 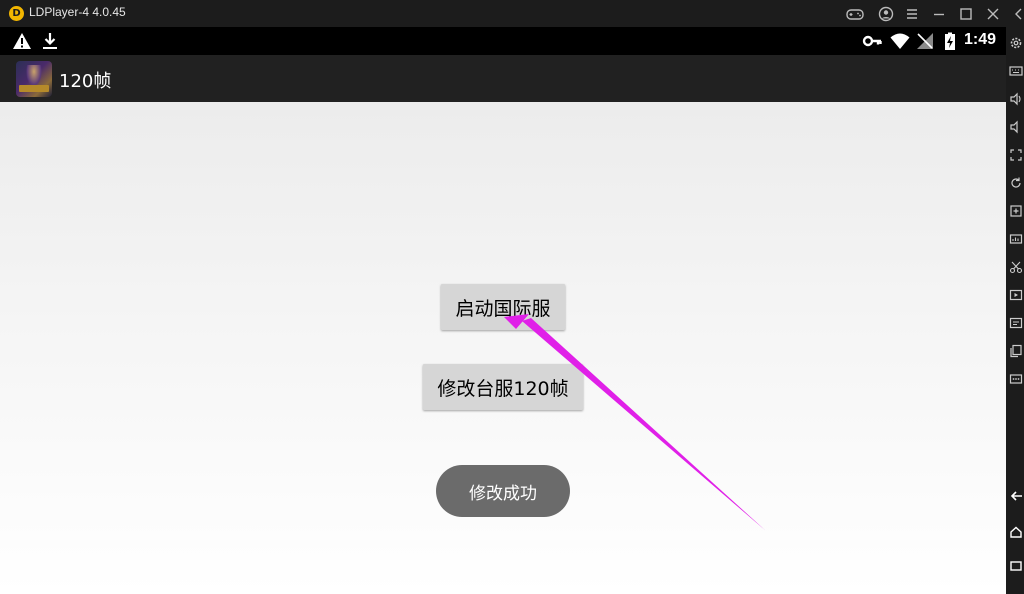 What do you see at coordinates (1016, 322) in the screenshot?
I see `sync-icon` at bounding box center [1016, 322].